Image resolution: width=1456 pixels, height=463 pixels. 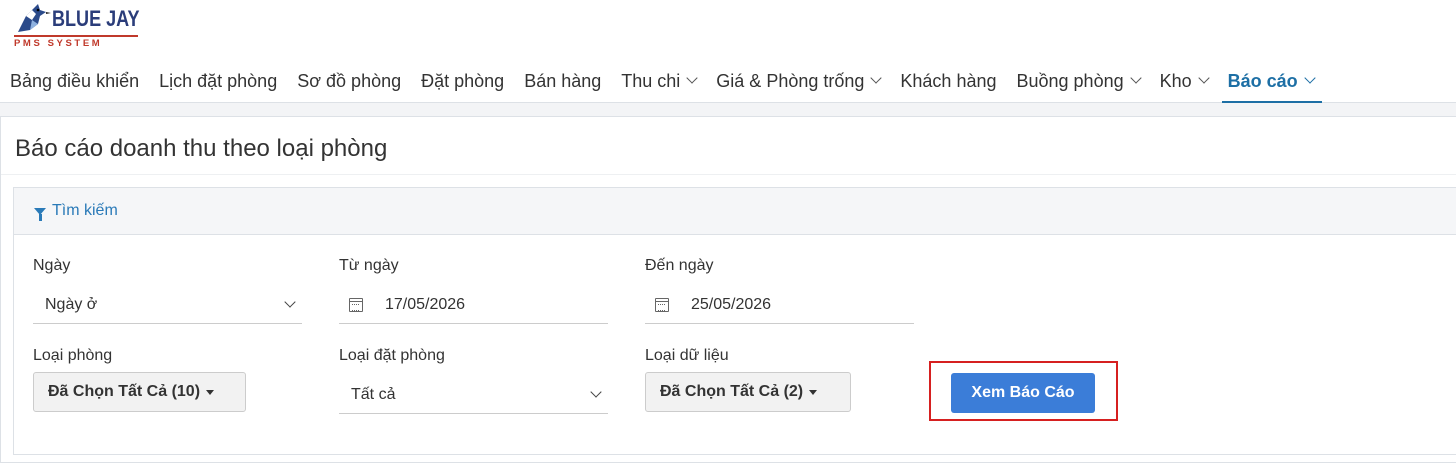 I want to click on nav-item-label: Lịch đặt phòng, so click(x=218, y=80).